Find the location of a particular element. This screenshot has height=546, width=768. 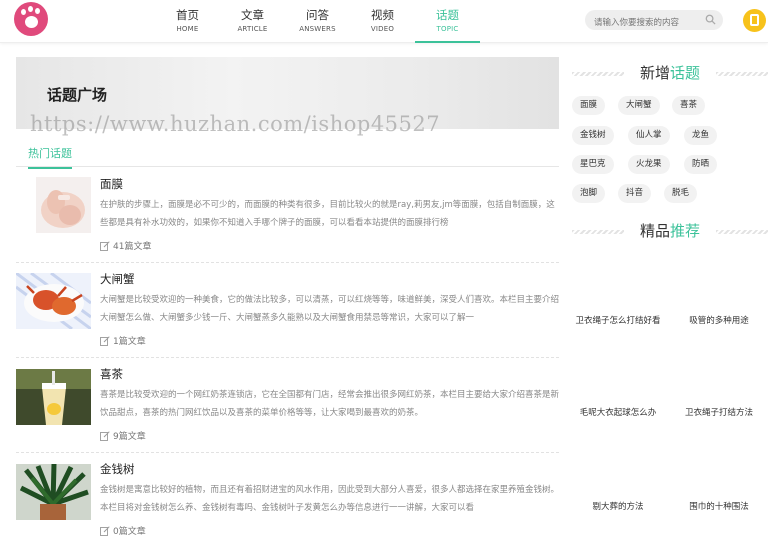

search-input is located at coordinates (641, 23).